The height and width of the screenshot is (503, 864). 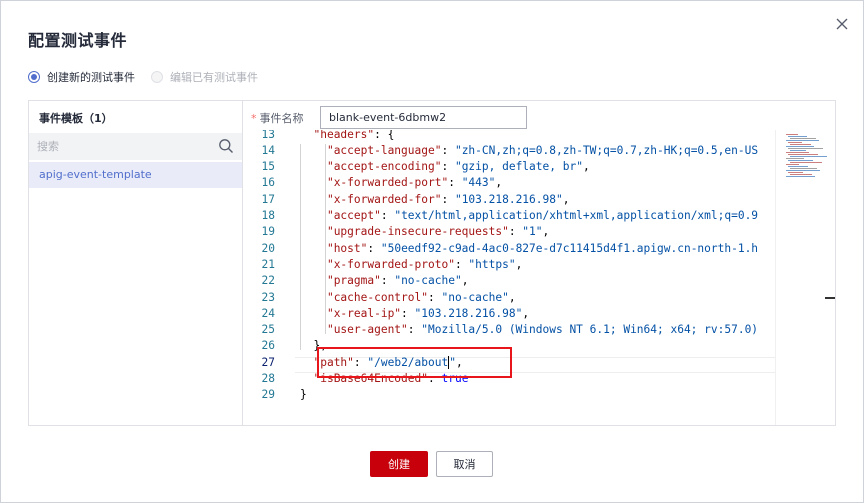 What do you see at coordinates (417, 232) in the screenshot?
I see `code-token: "upgrade-insecure-requests"` at bounding box center [417, 232].